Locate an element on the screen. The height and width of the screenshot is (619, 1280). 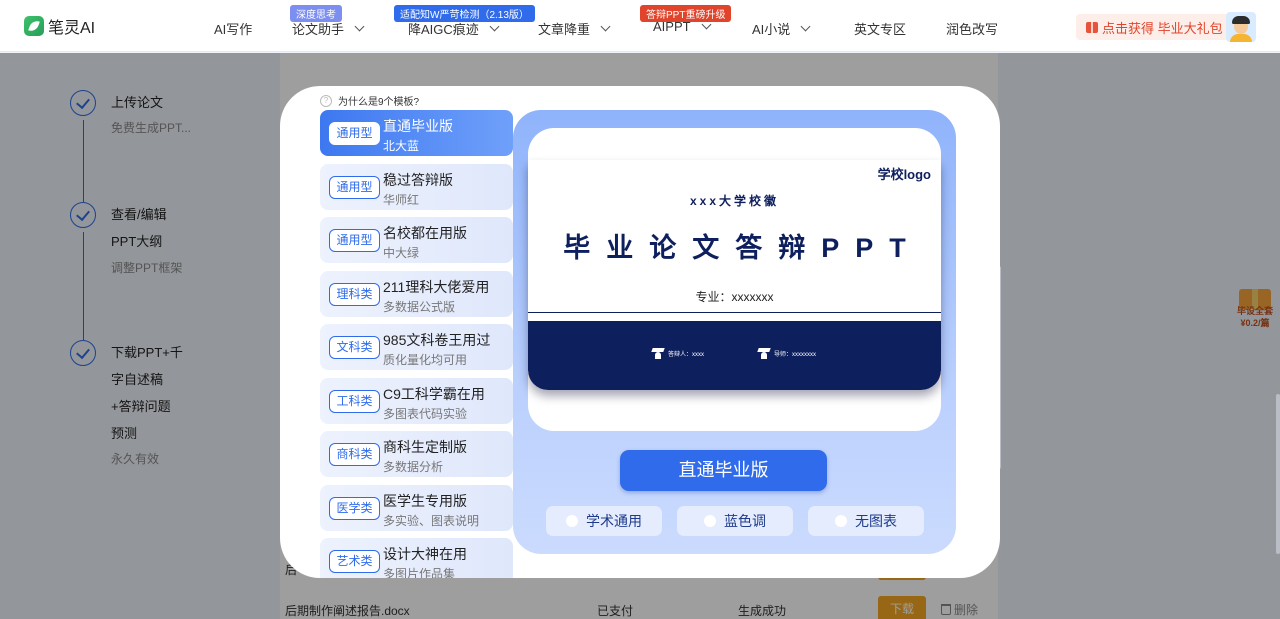
template-item: 艺术类 设计大神在用 多图片作品集 is located at coordinates (416, 558).